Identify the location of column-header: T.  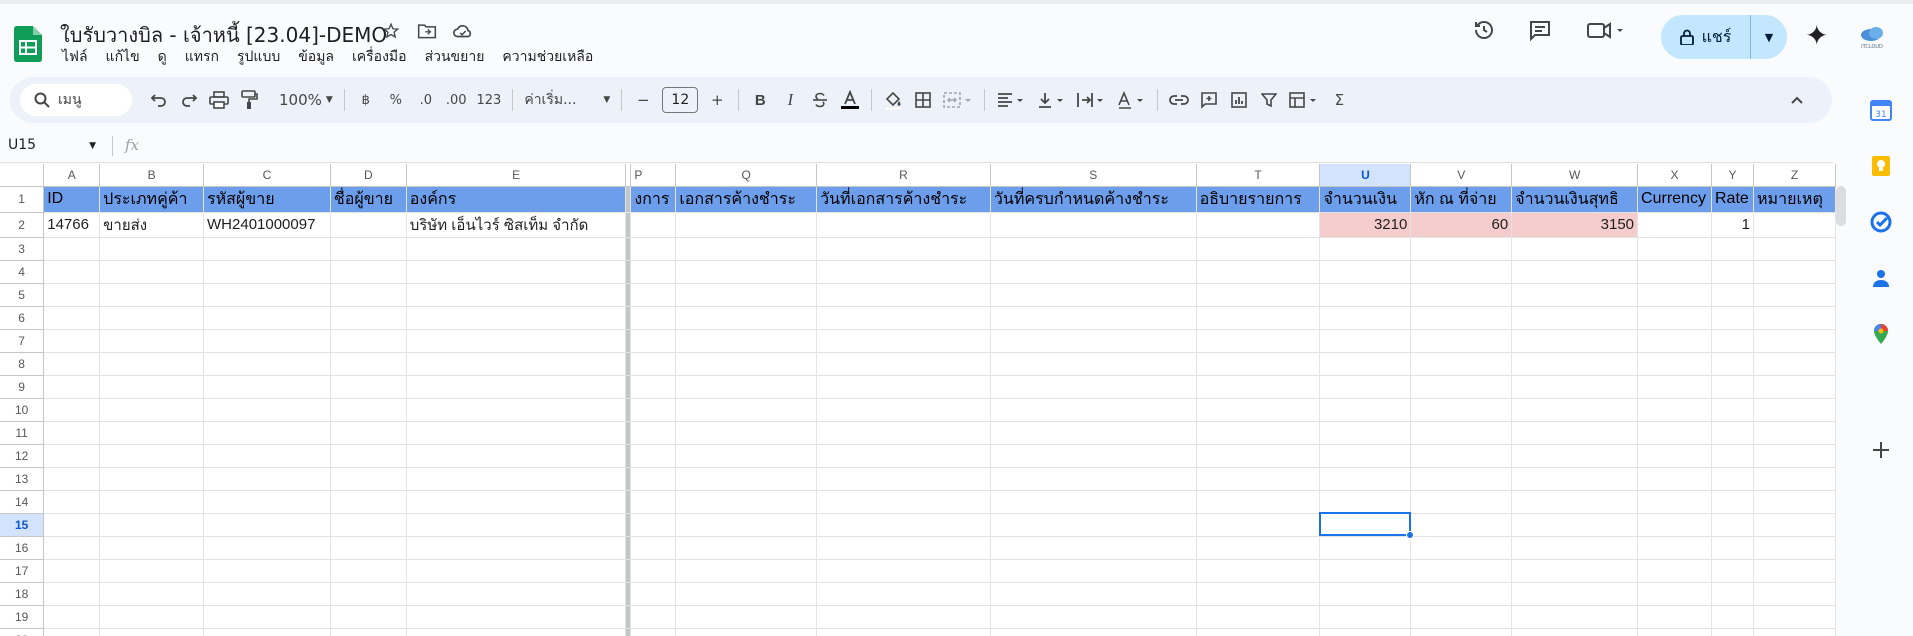
(1258, 175).